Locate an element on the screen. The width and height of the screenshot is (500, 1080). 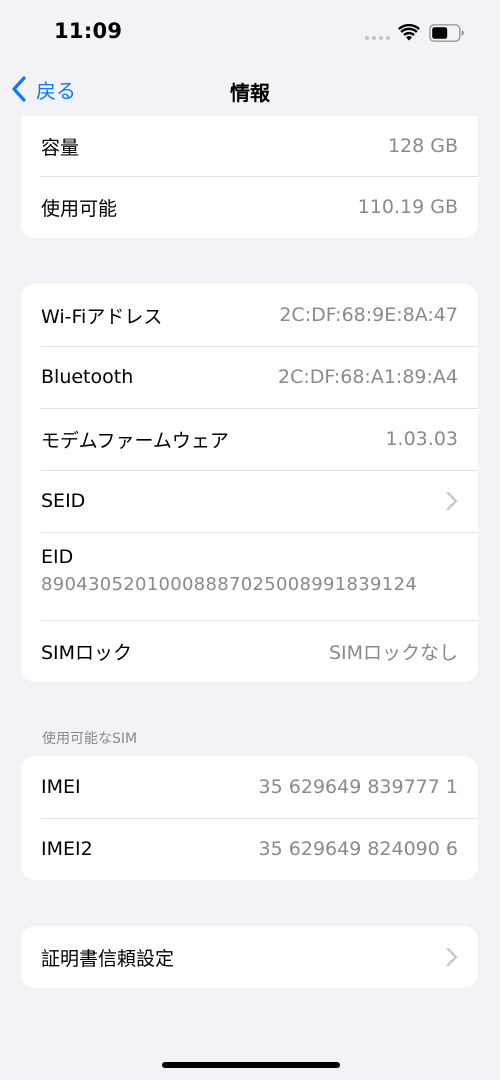
capacity-label: 容量 is located at coordinates (60, 147).